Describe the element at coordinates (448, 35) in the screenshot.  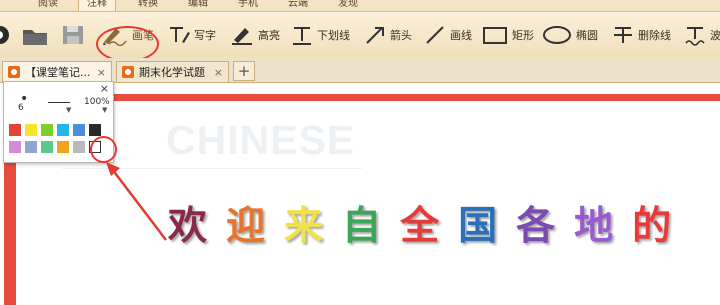
I see `line-tool-button: 画线` at that location.